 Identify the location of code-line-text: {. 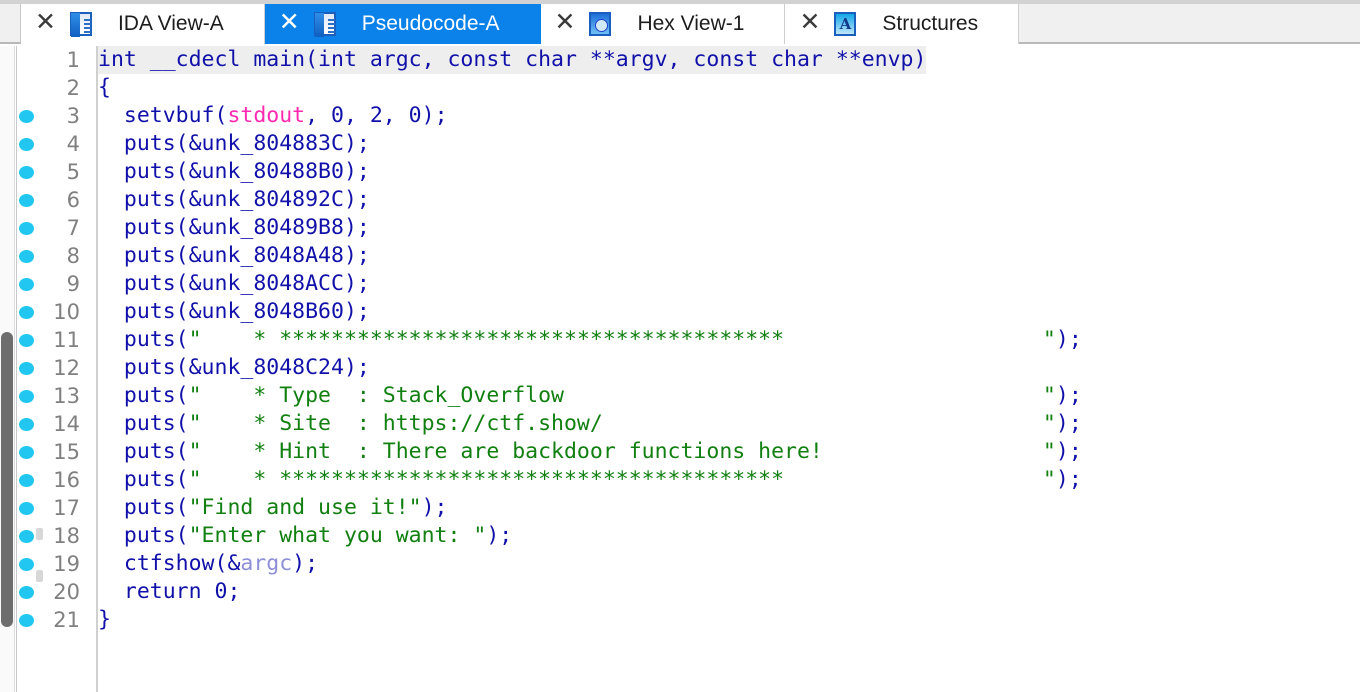
(104, 88).